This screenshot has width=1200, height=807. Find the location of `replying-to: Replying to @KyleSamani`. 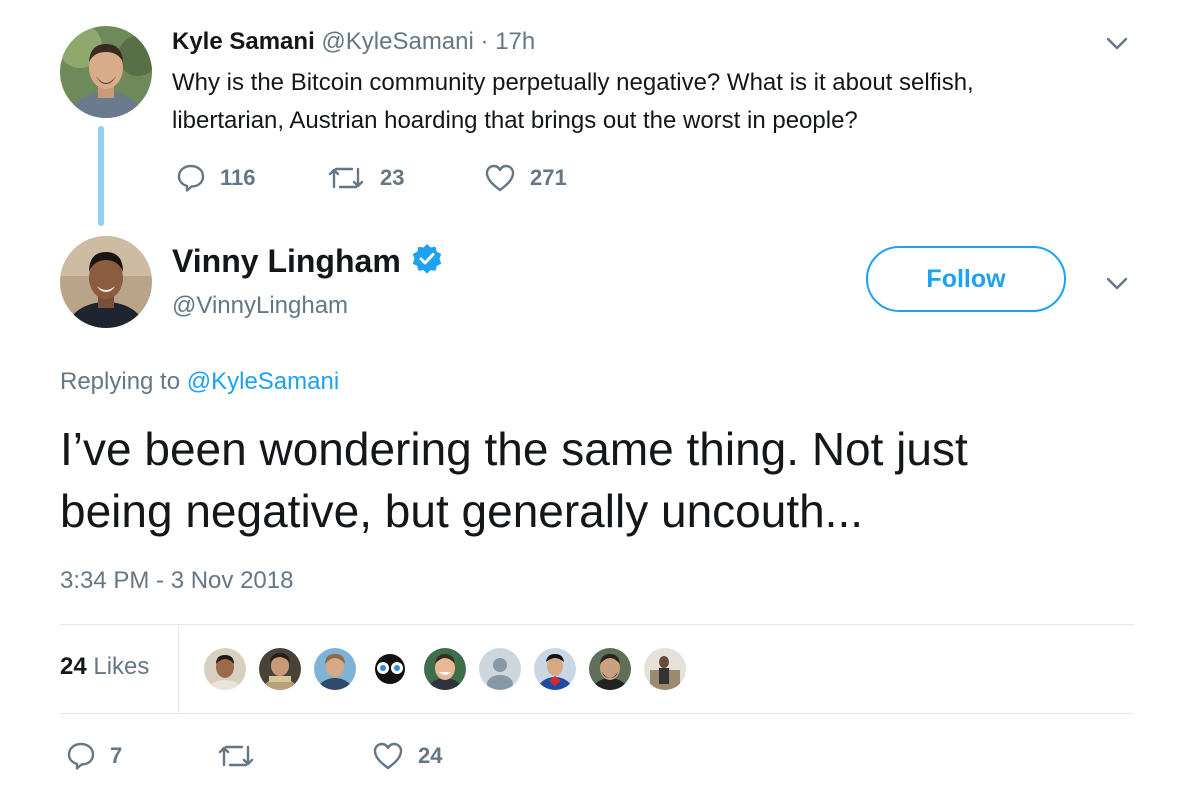

replying-to: Replying to @KyleSamani is located at coordinates (199, 382).